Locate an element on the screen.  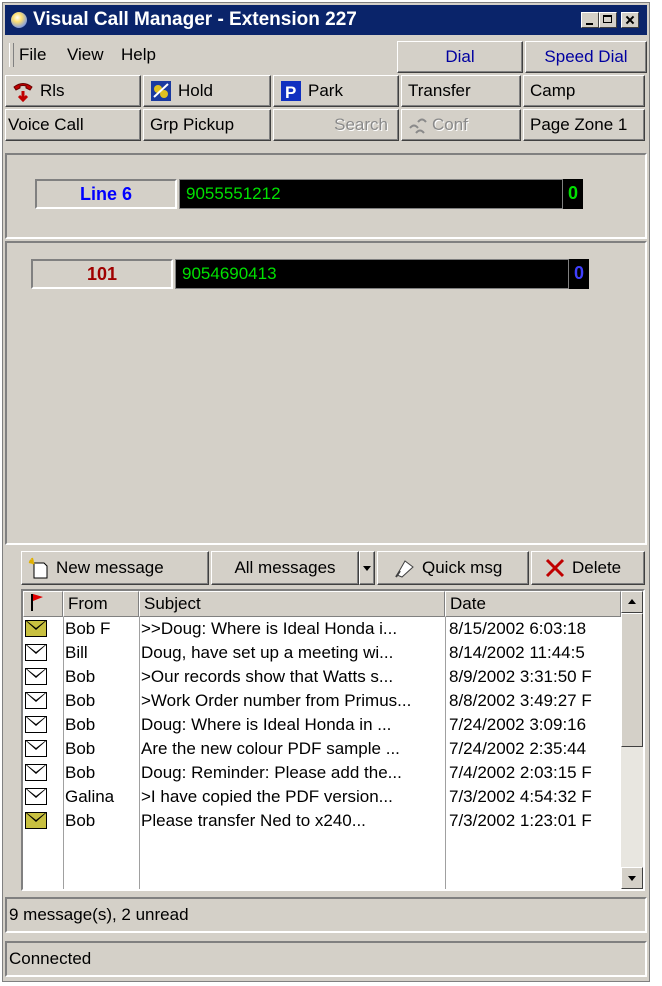
flag-icon is located at coordinates (37, 605).